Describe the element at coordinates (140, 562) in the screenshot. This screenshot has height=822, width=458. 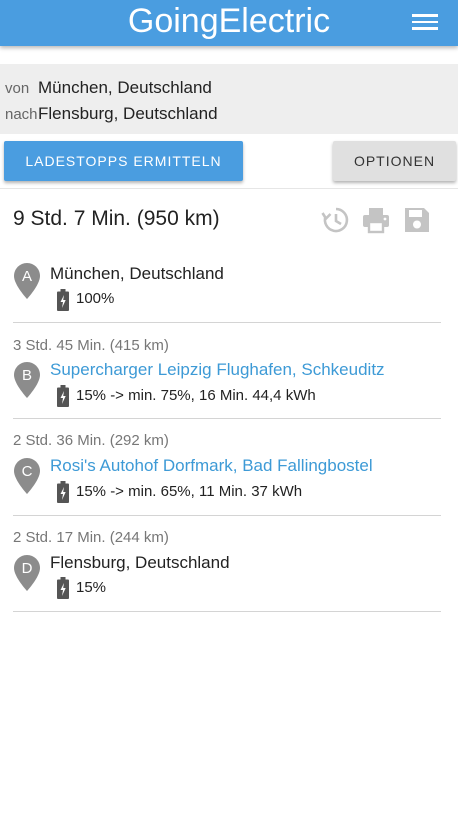
I see `stop-name: Flensburg, Deutschland` at that location.